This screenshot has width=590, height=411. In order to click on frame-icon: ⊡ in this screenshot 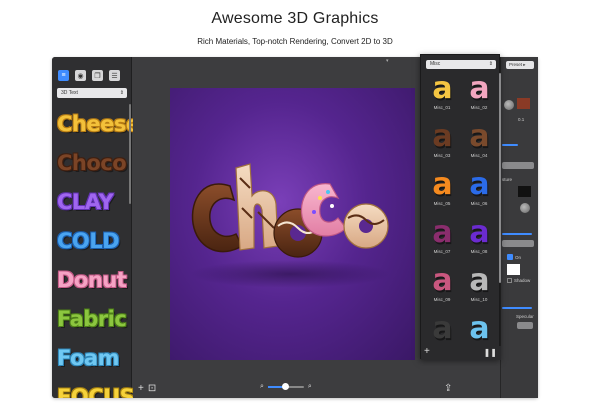, I will do `click(152, 388)`.